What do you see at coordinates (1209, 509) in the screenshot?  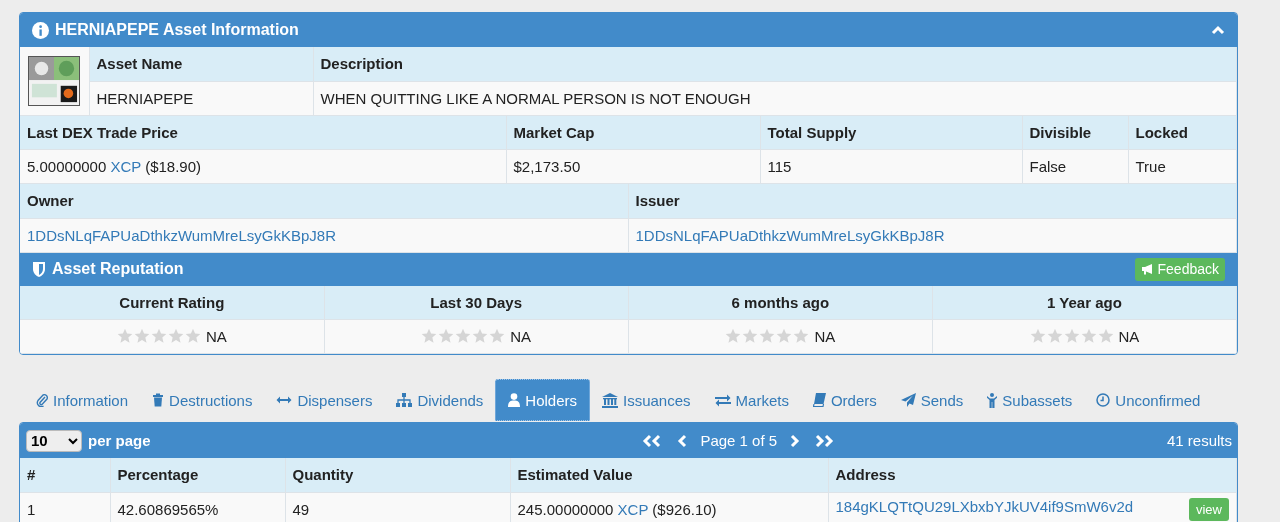 I see `view-button: view` at bounding box center [1209, 509].